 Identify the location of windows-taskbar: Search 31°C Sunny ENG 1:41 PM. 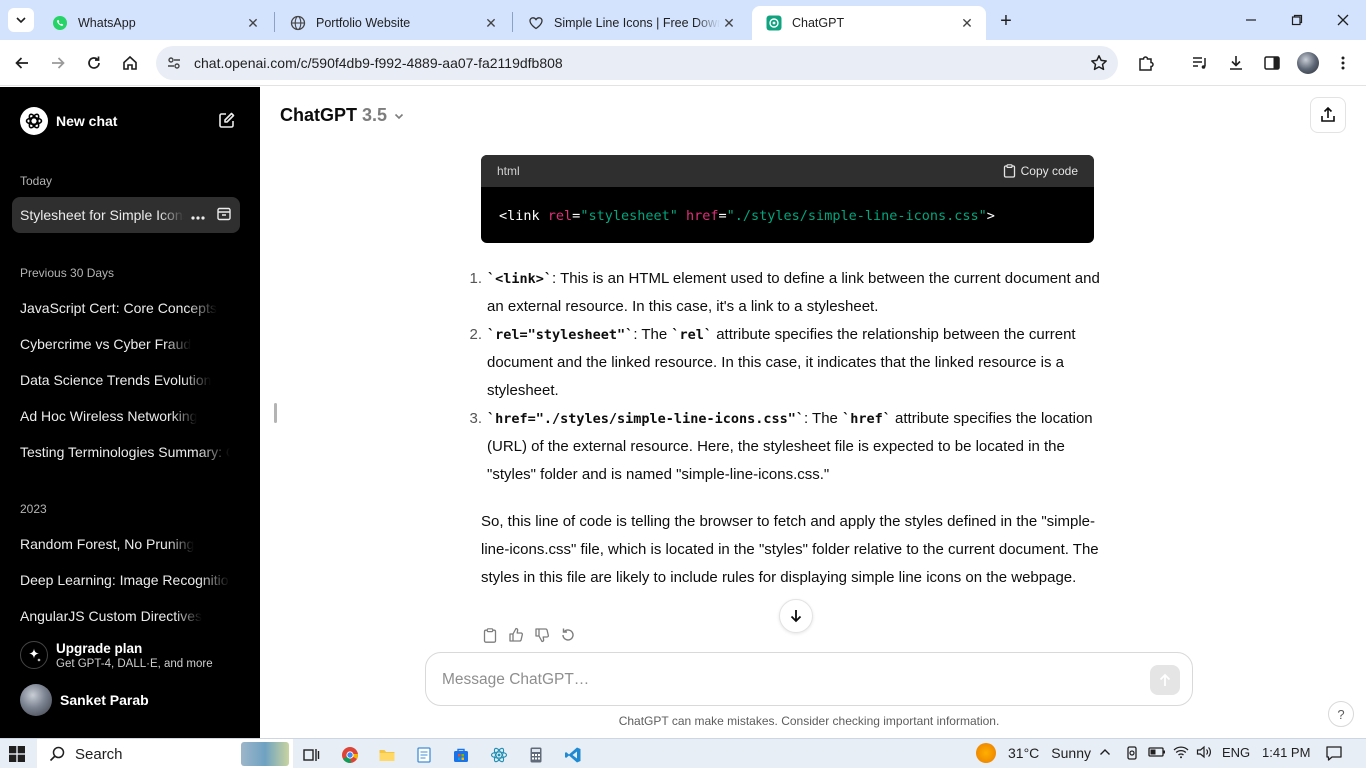
(683, 753).